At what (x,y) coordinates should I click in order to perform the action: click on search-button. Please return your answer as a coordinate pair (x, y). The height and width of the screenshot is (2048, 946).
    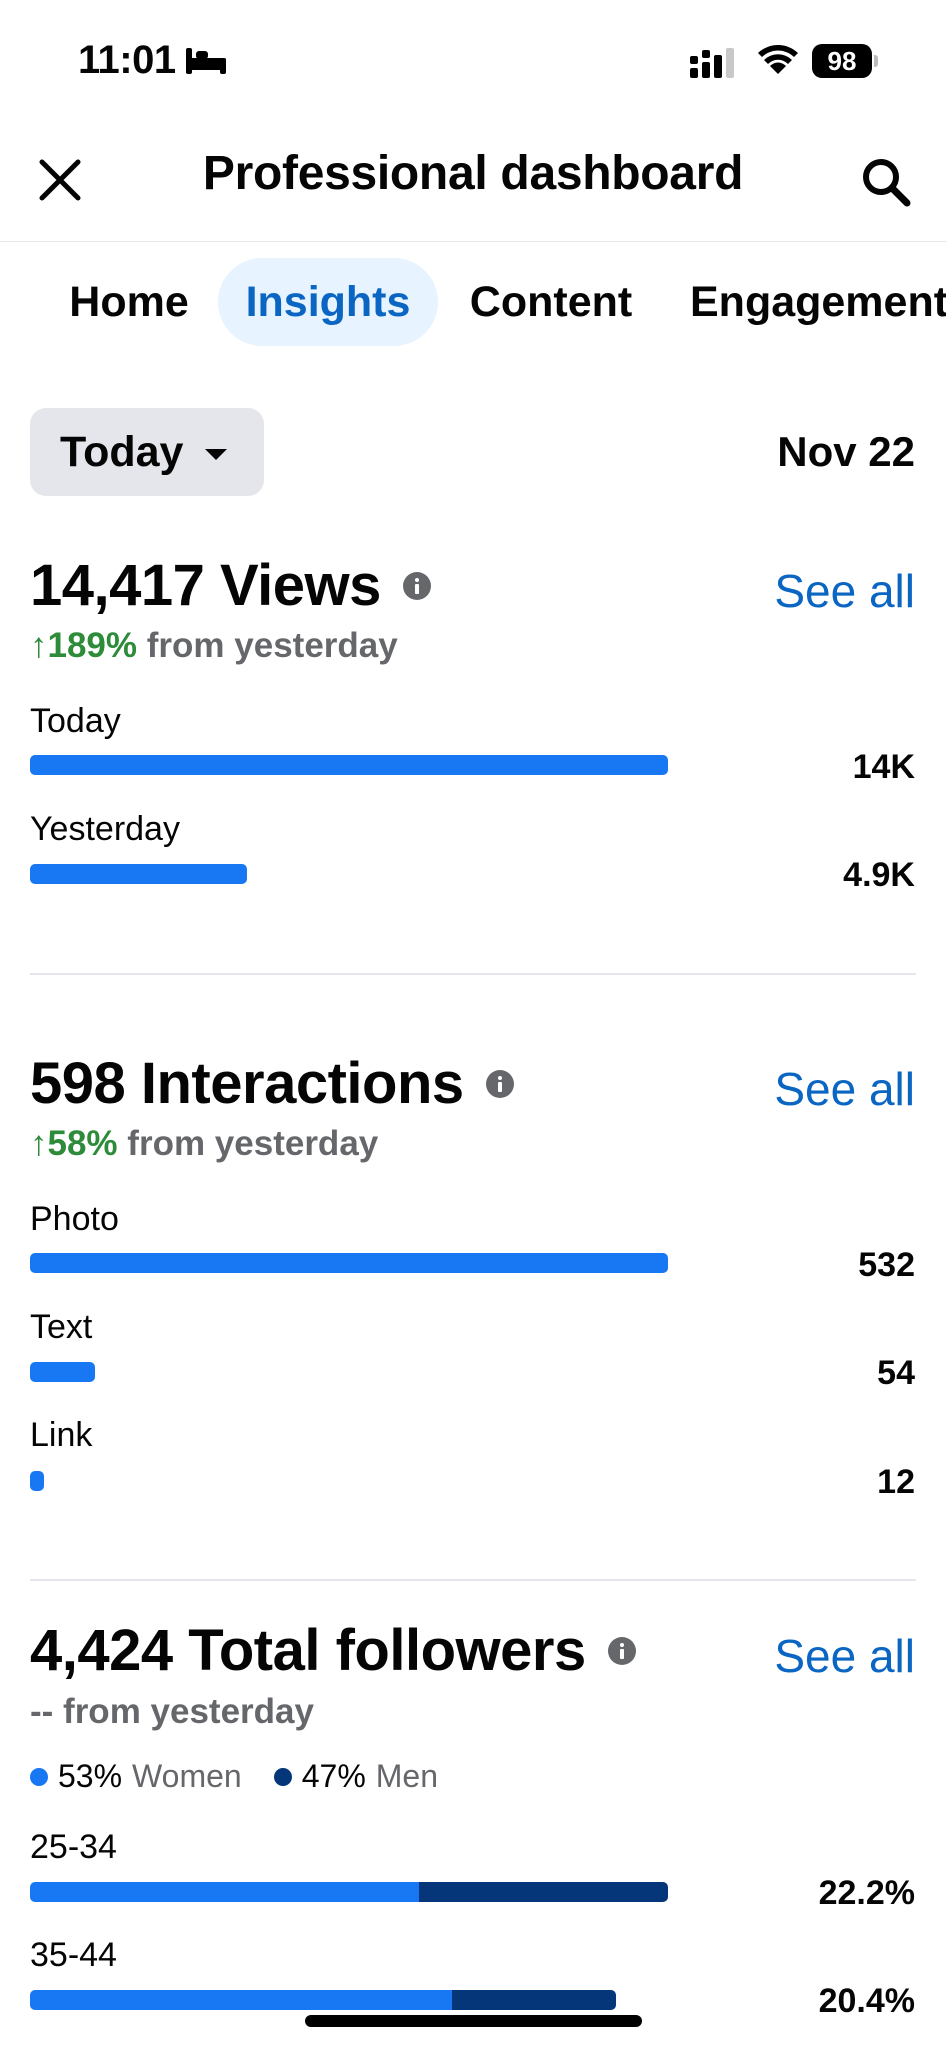
    Looking at the image, I should click on (886, 182).